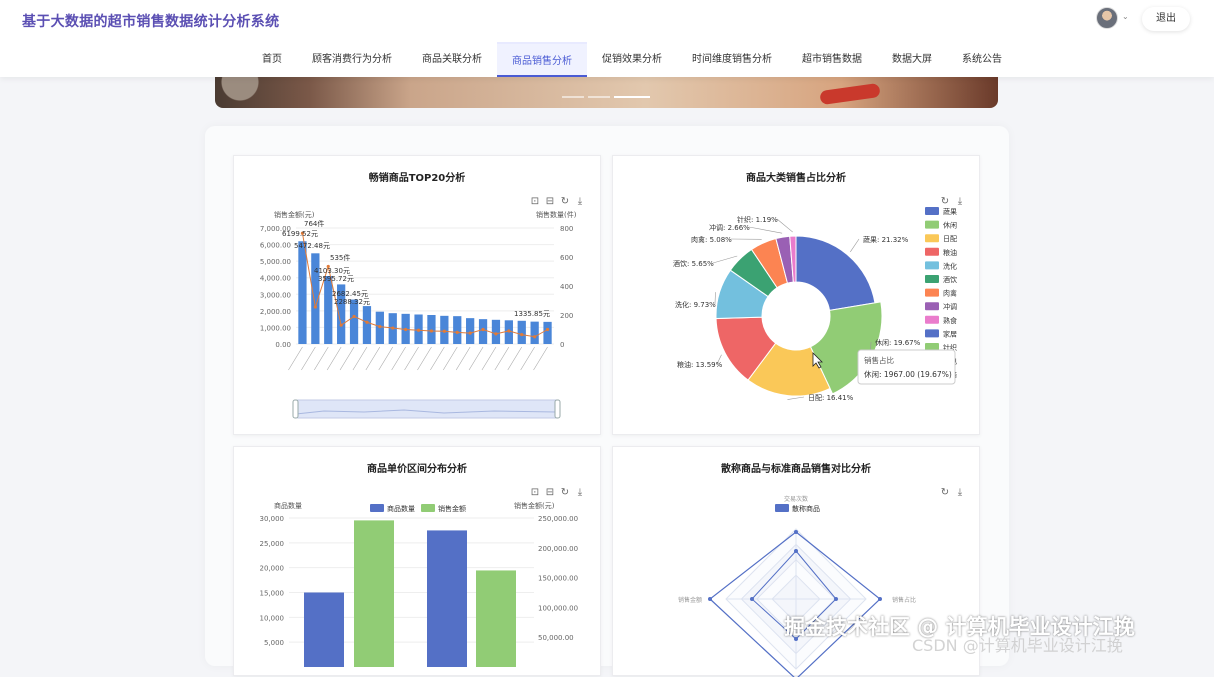 This screenshot has width=1214, height=677. I want to click on nav-item: 数据大屏, so click(912, 59).